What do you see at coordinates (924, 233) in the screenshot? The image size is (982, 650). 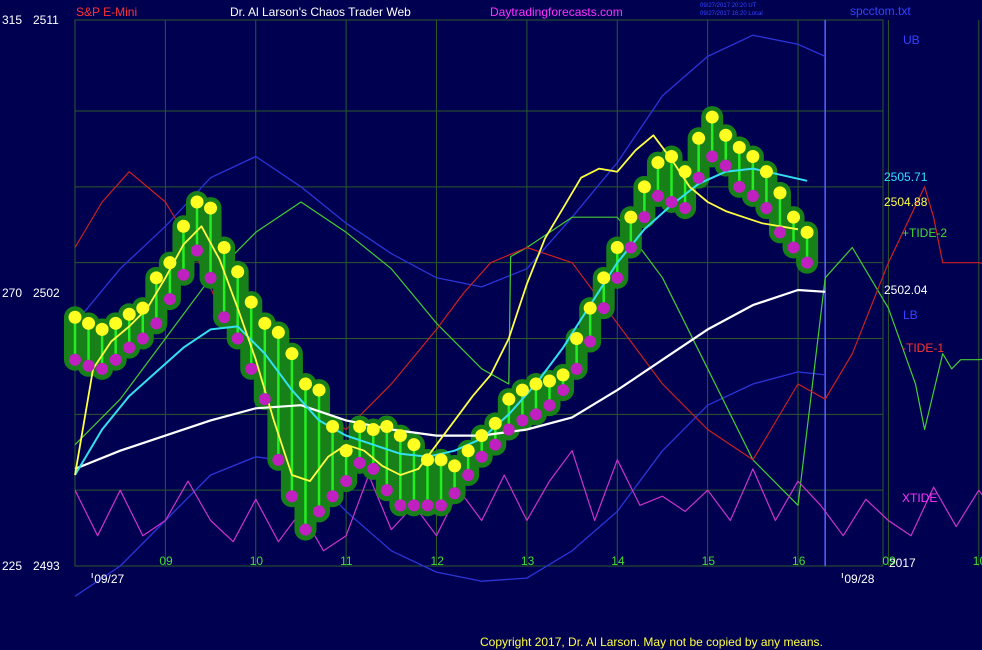 I see `tide2-label: +TIDE-2` at bounding box center [924, 233].